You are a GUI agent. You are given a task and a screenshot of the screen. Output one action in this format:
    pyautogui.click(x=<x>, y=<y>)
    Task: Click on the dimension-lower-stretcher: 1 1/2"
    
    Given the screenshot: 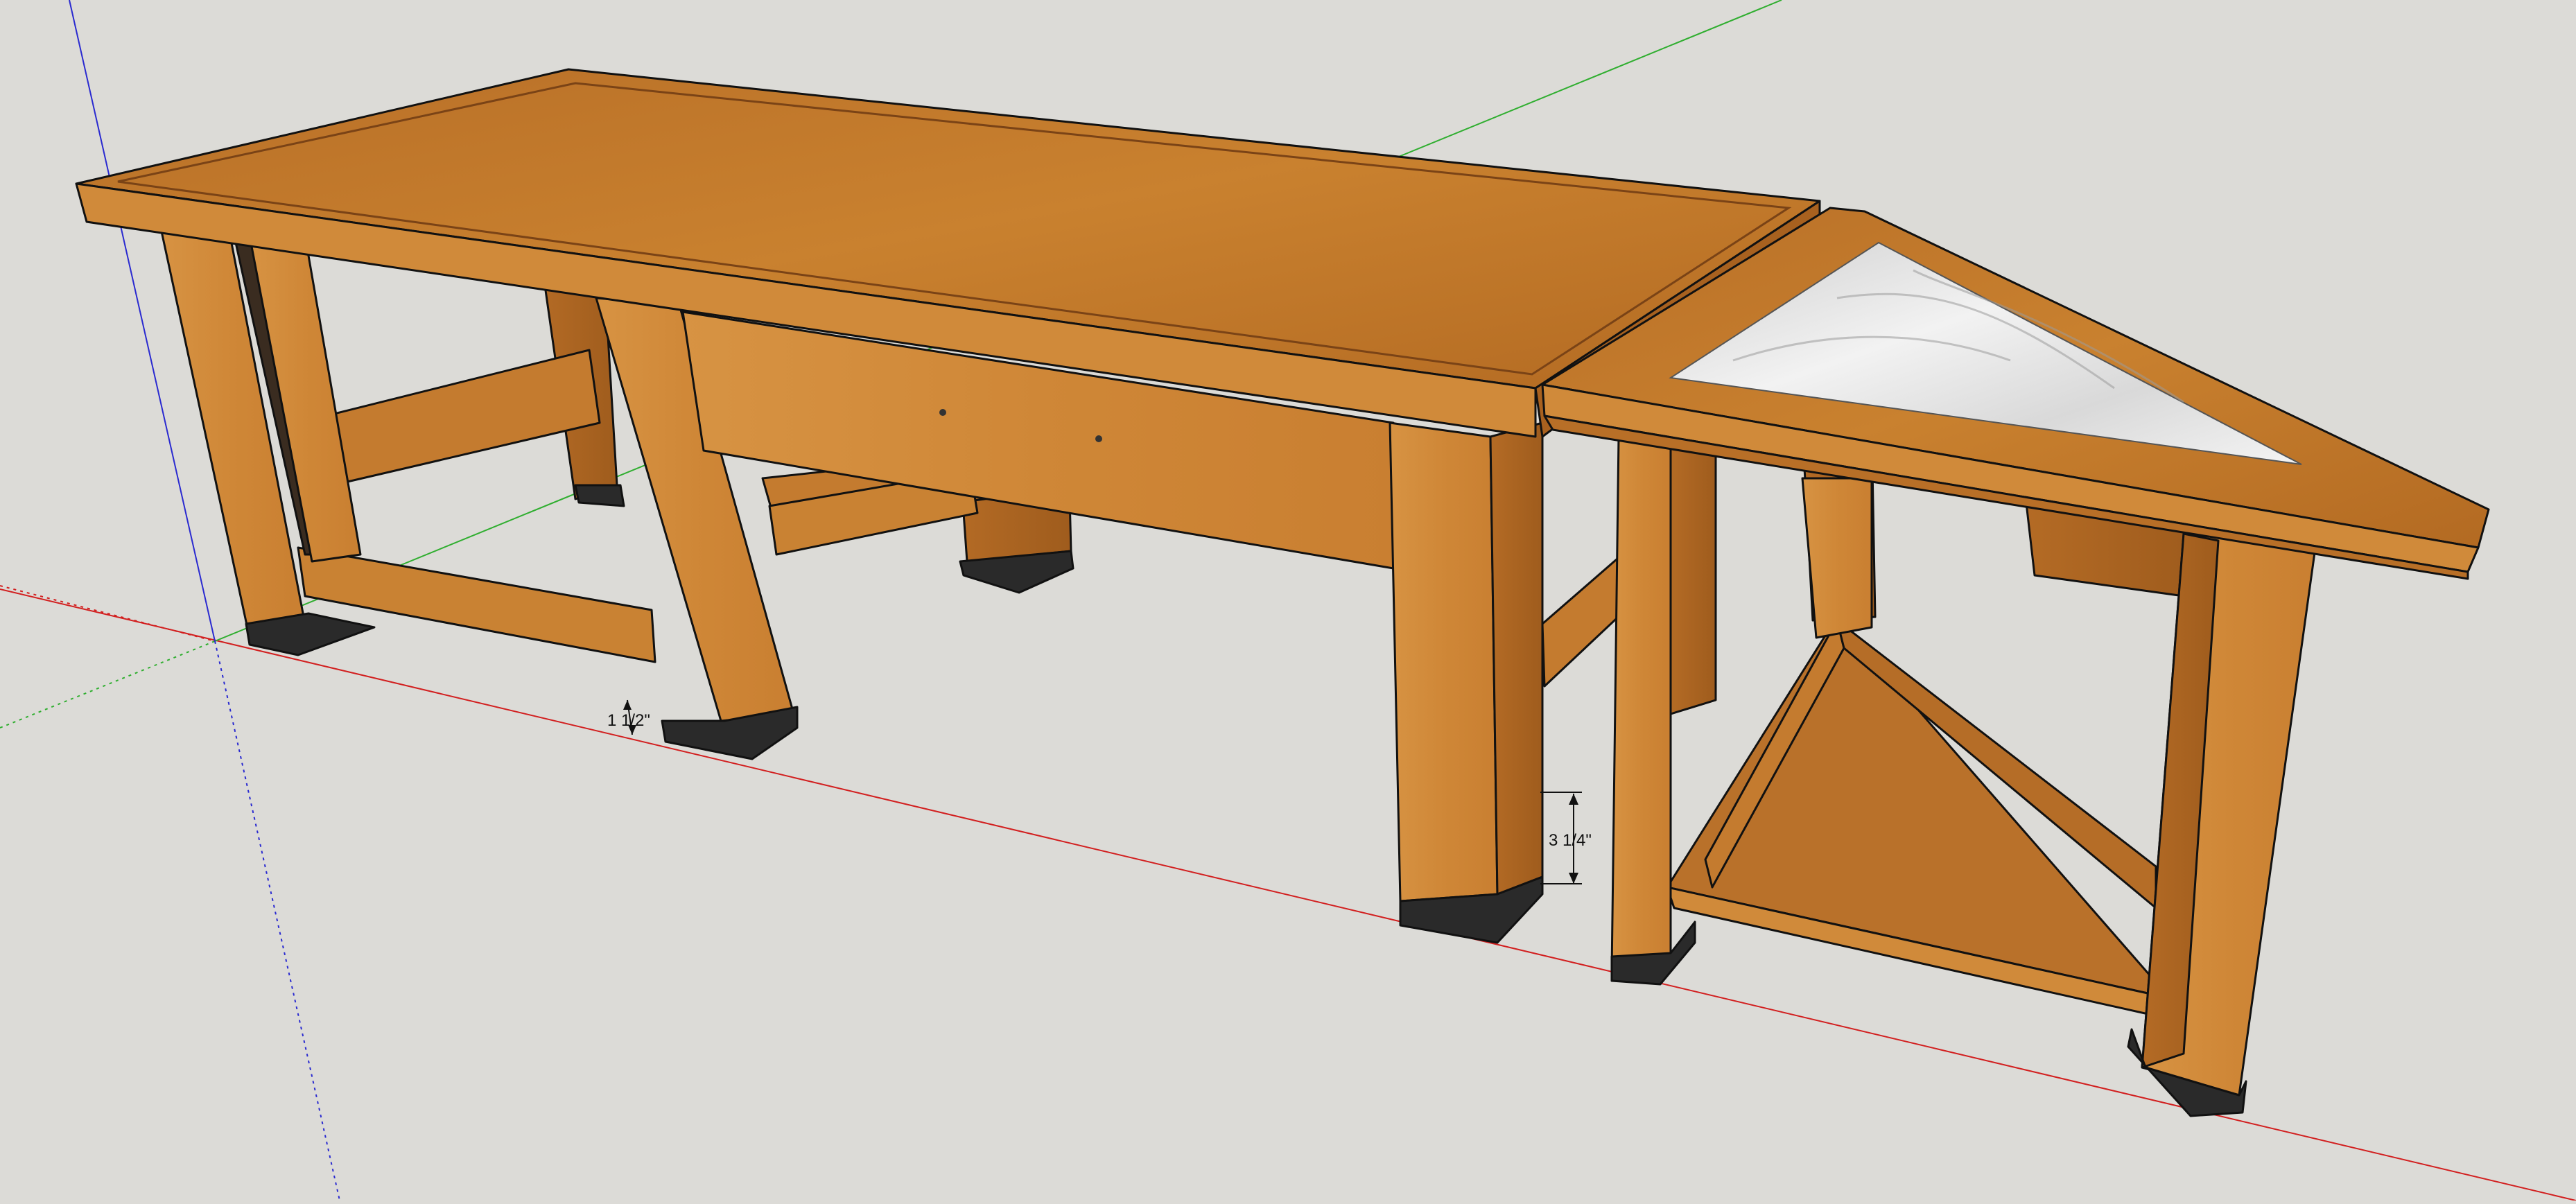 What is the action you would take?
    pyautogui.click(x=628, y=717)
    